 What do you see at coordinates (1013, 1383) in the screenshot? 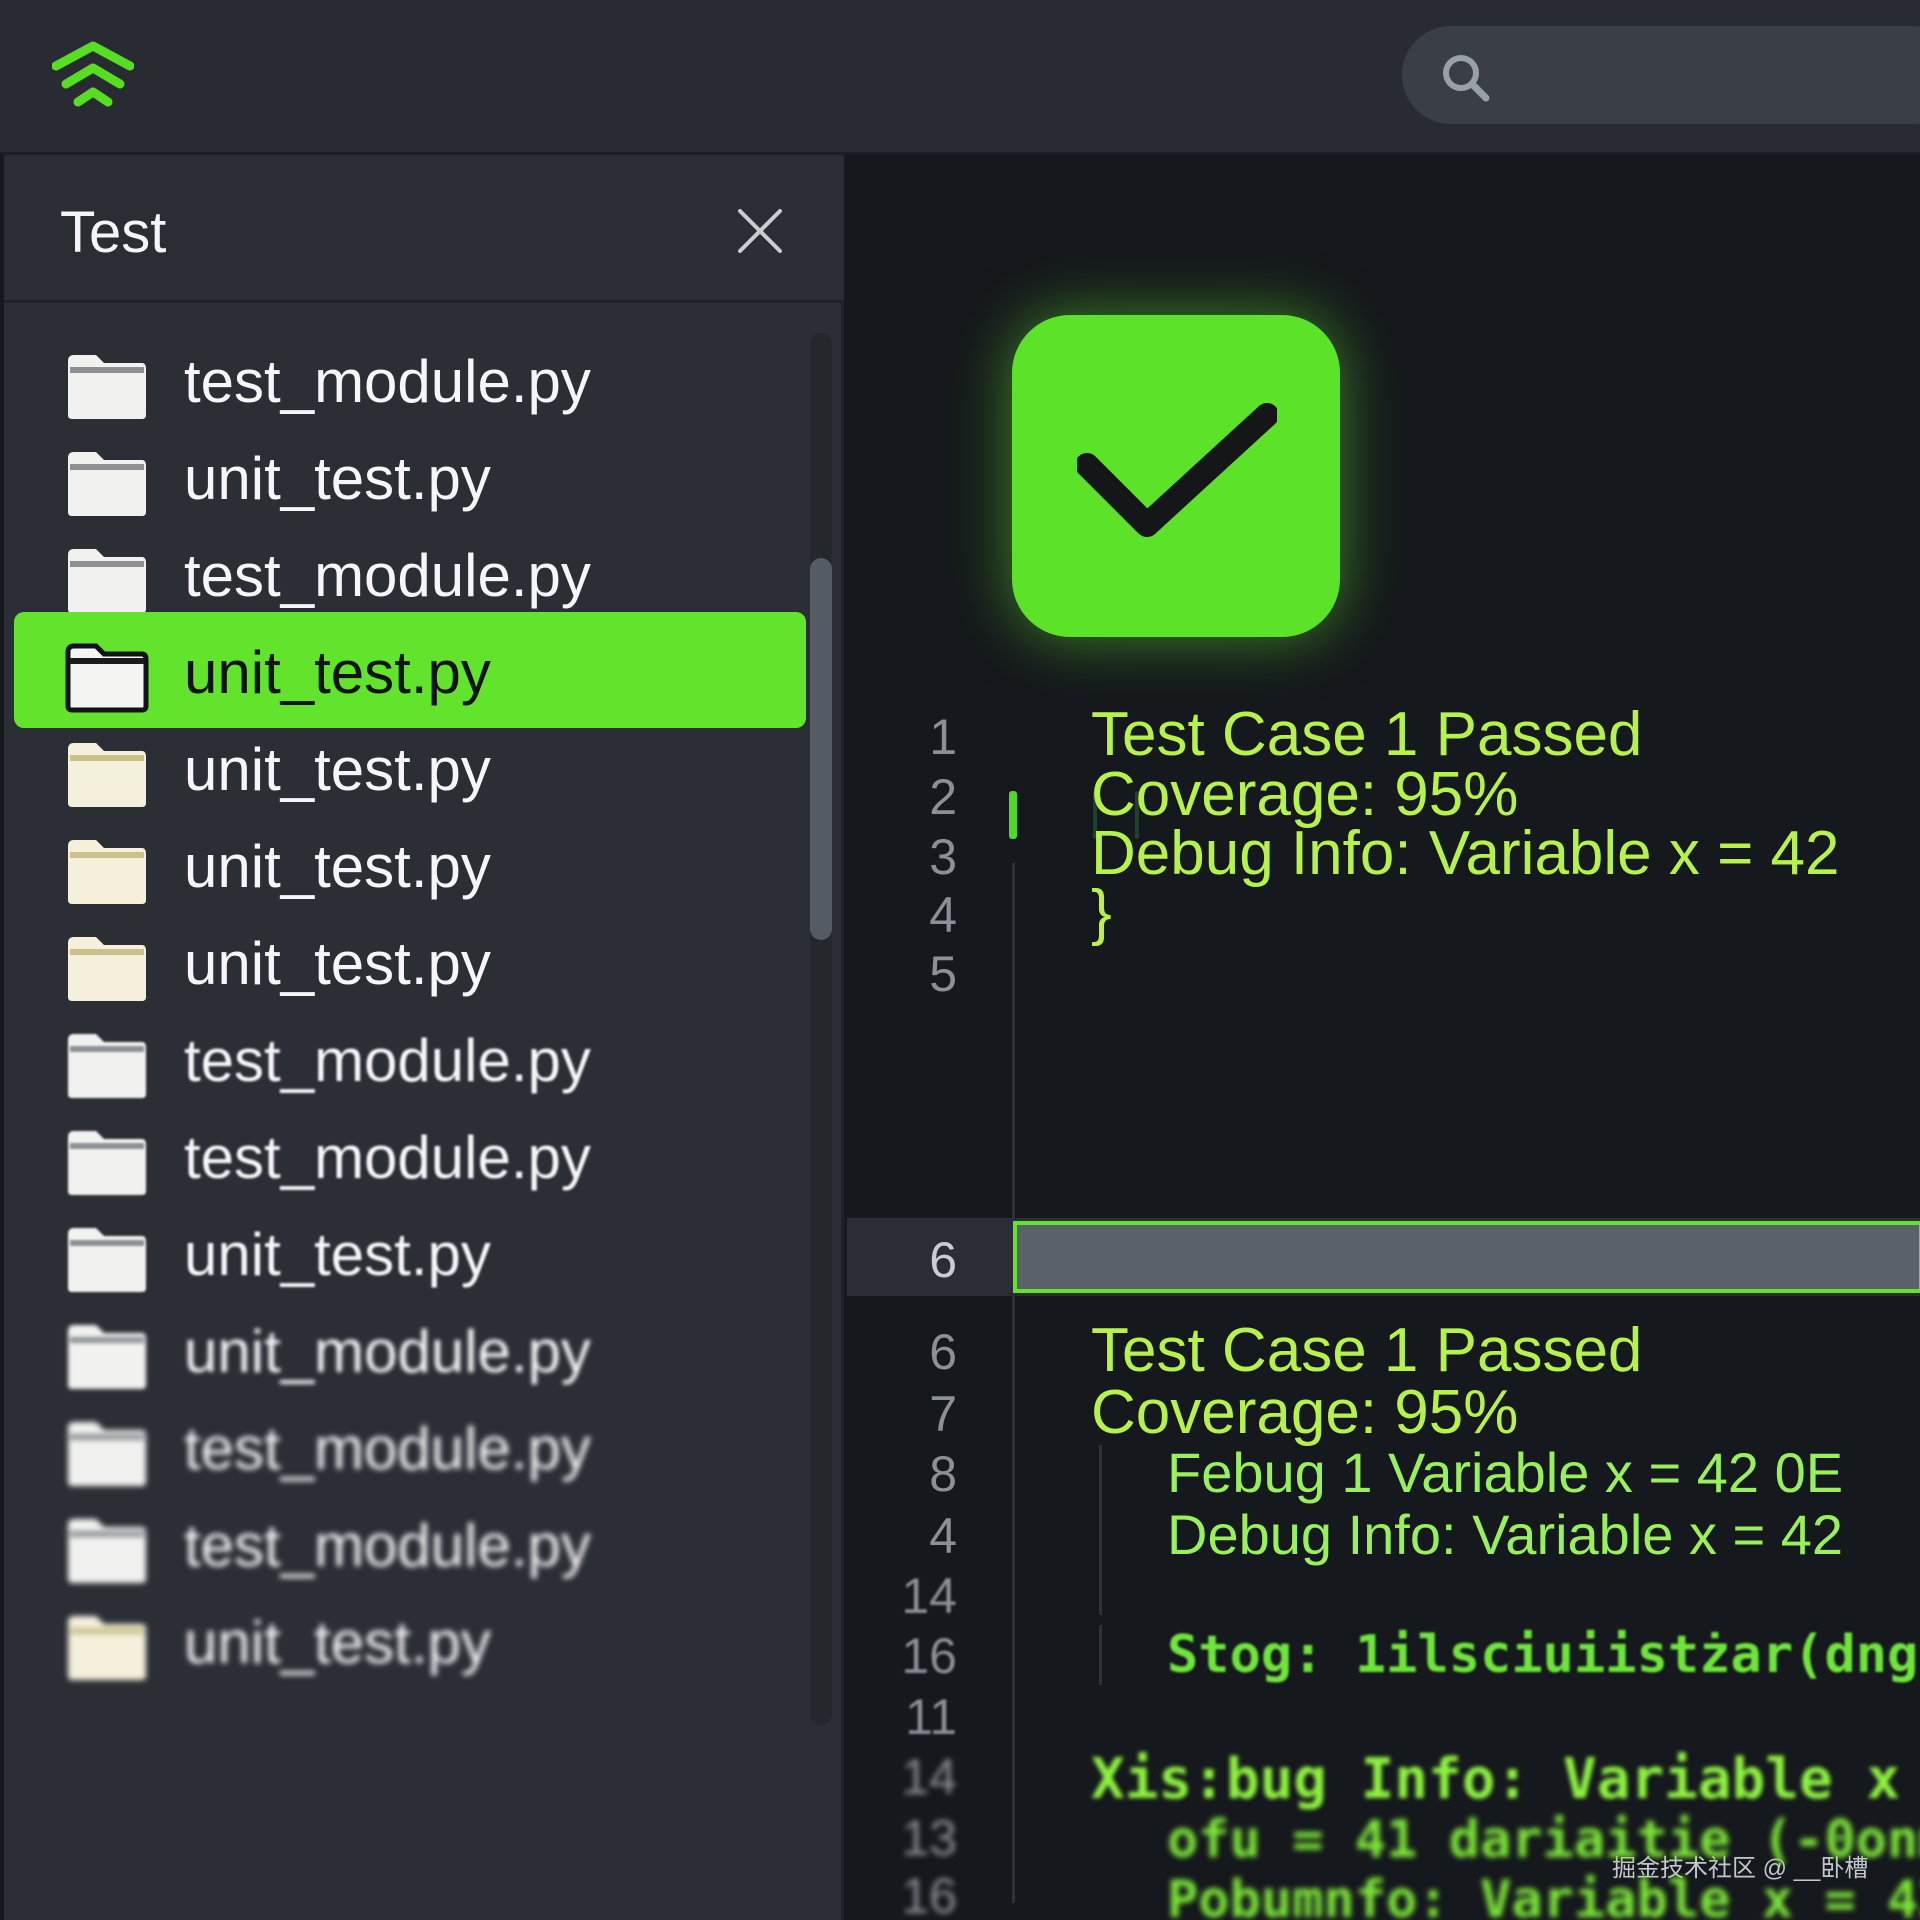
I see `gutter-divider` at bounding box center [1013, 1383].